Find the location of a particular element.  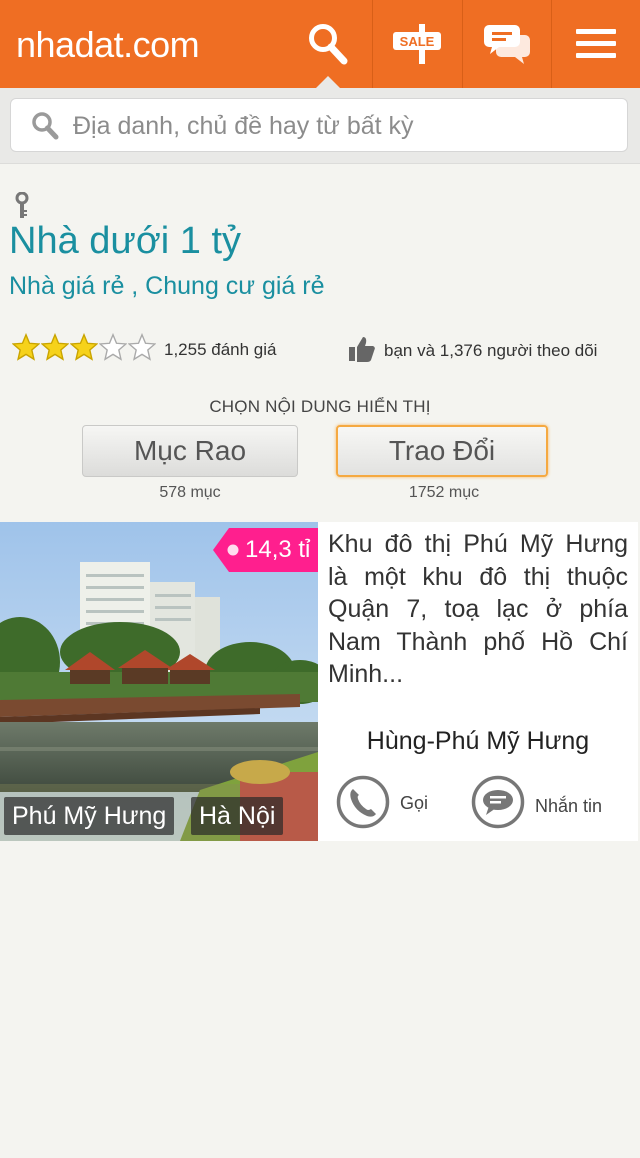

sale-sign-icon: SALE is located at coordinates (417, 44).